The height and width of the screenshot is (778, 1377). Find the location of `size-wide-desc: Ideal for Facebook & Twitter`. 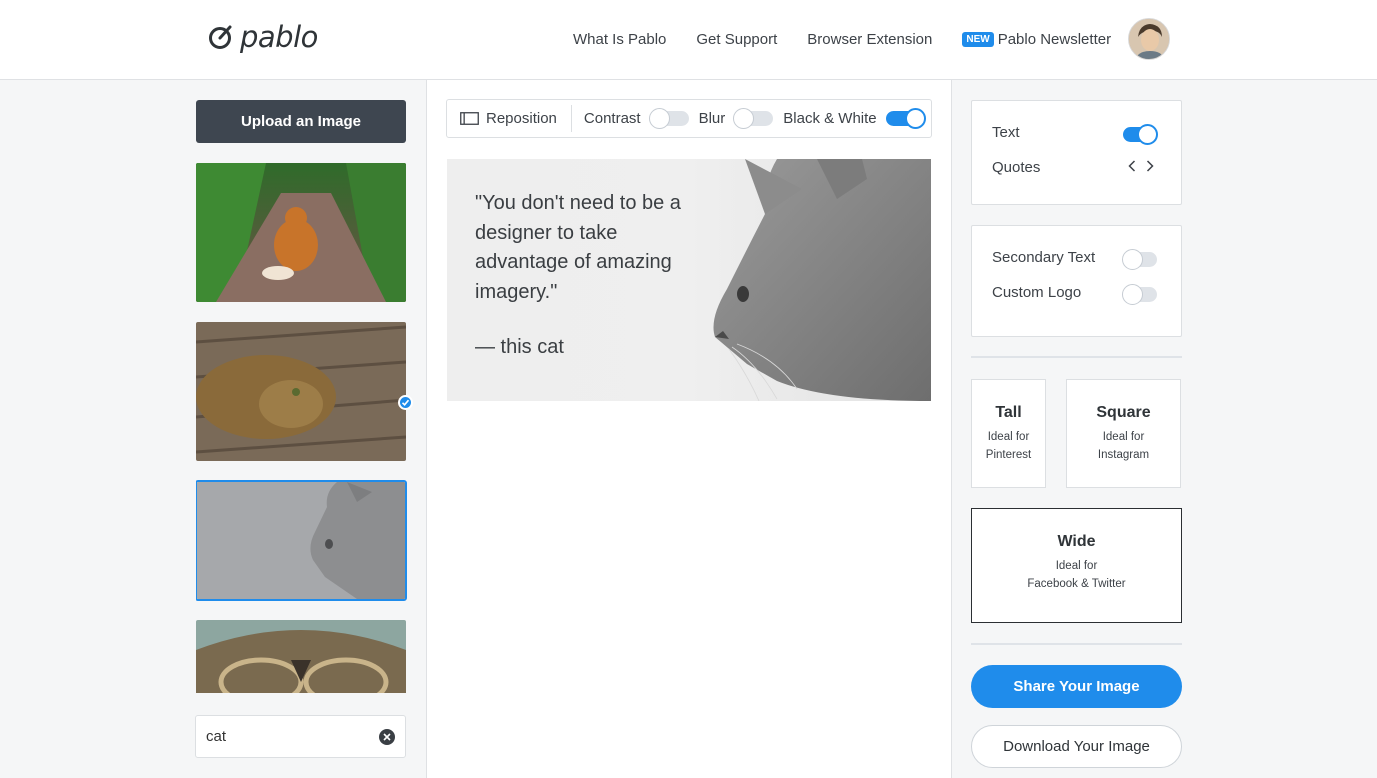

size-wide-desc: Ideal for Facebook & Twitter is located at coordinates (1076, 575).